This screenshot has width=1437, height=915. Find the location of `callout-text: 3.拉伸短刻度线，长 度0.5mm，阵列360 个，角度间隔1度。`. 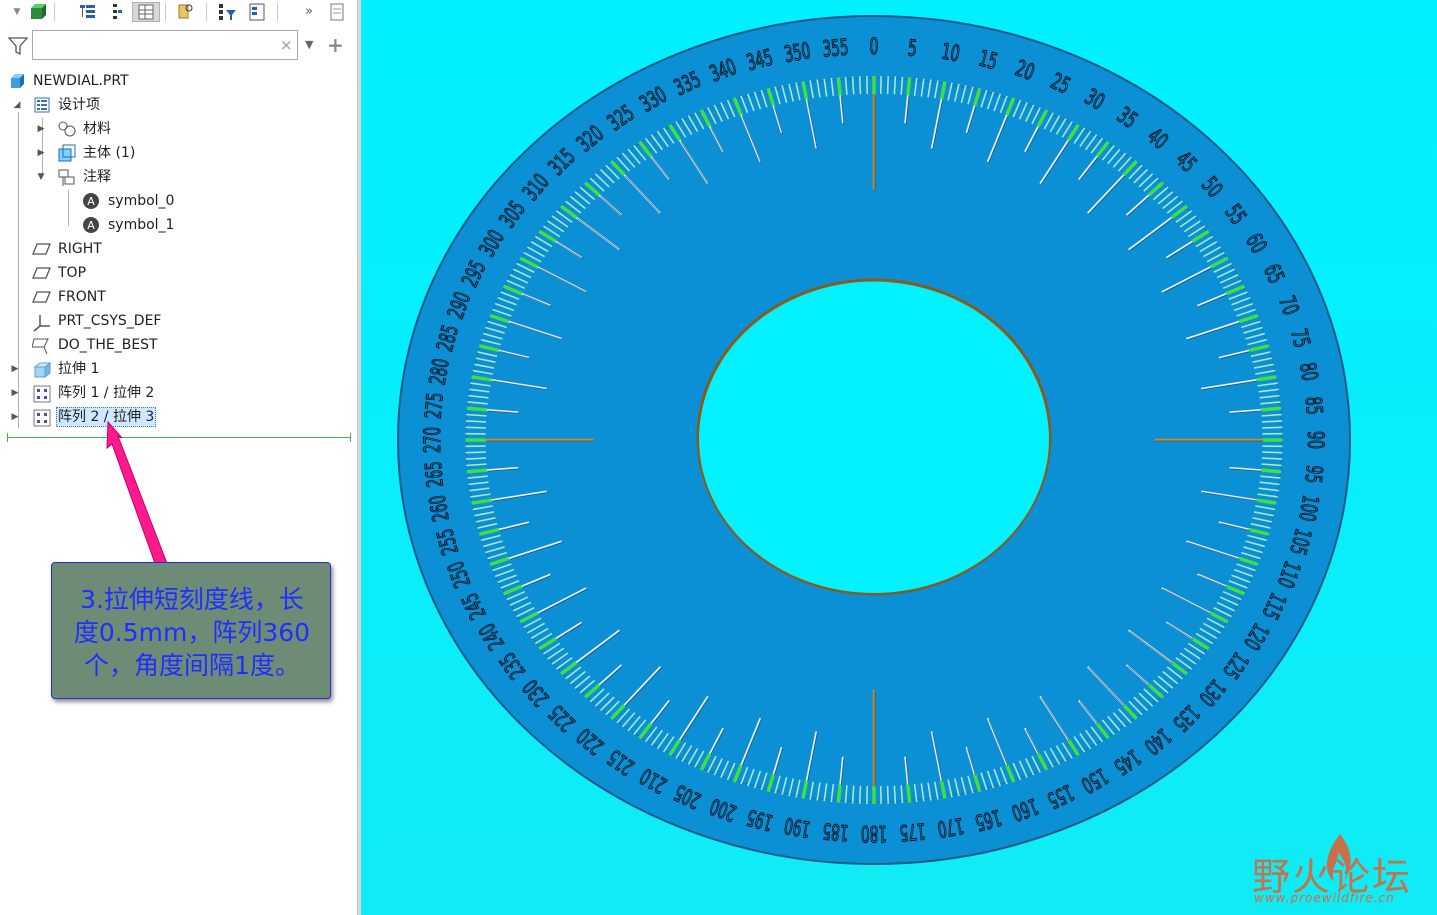

callout-text: 3.拉伸短刻度线，长 度0.5mm，阵列360 个，角度间隔1度。 is located at coordinates (192, 632).